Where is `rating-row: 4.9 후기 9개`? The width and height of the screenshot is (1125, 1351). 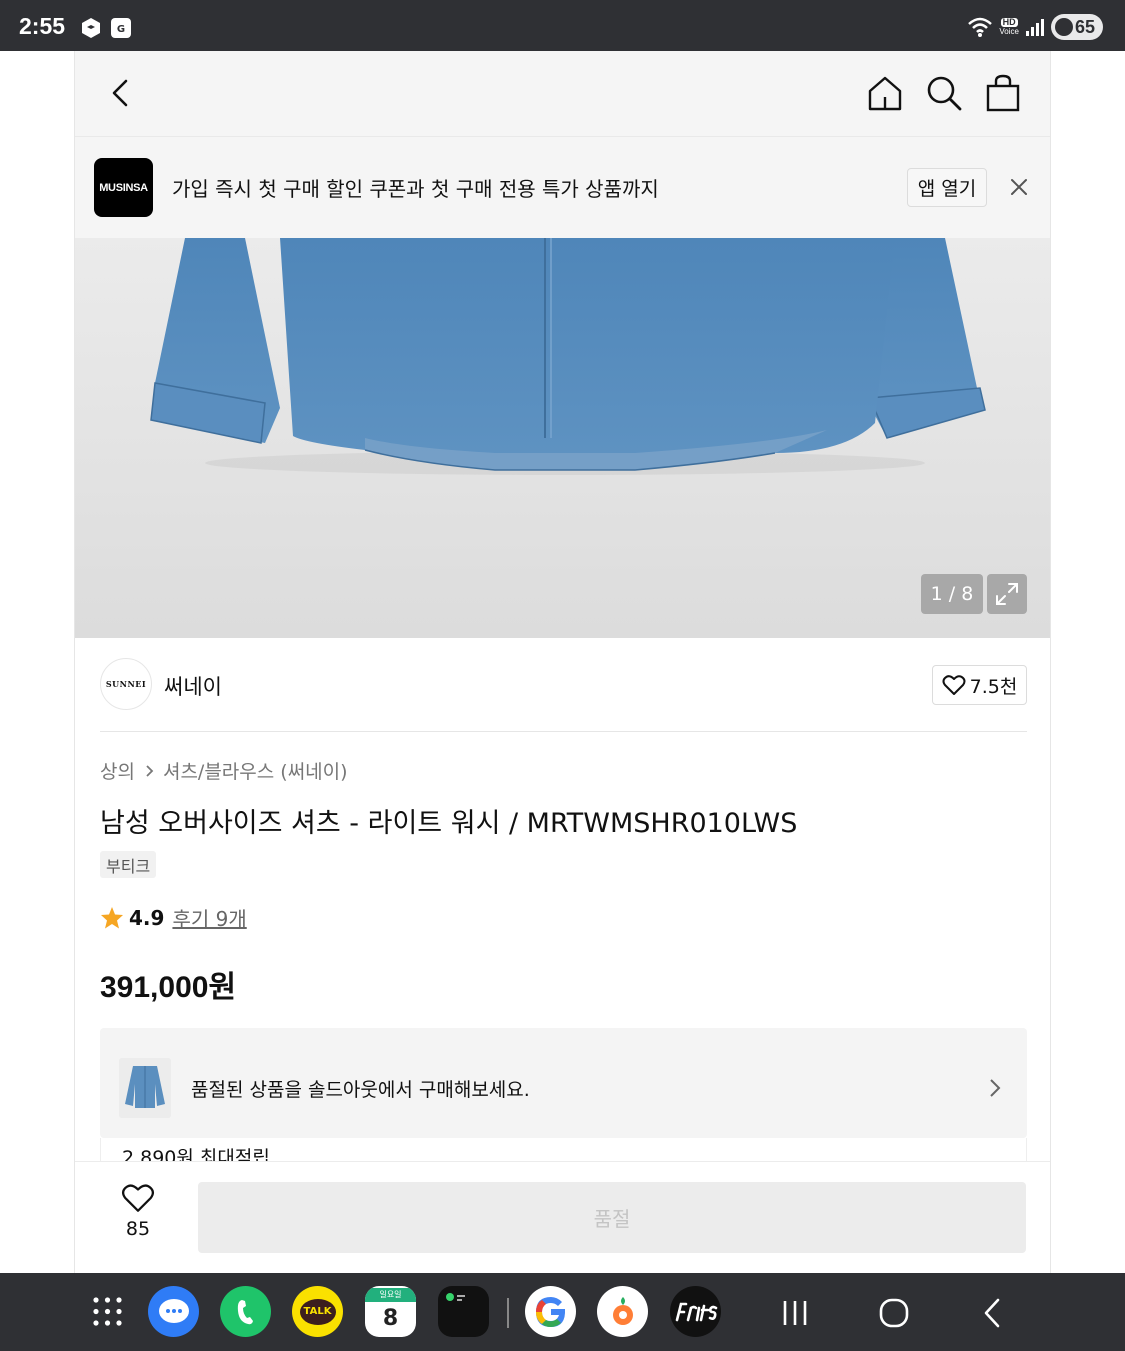
rating-row: 4.9 후기 9개 is located at coordinates (173, 917).